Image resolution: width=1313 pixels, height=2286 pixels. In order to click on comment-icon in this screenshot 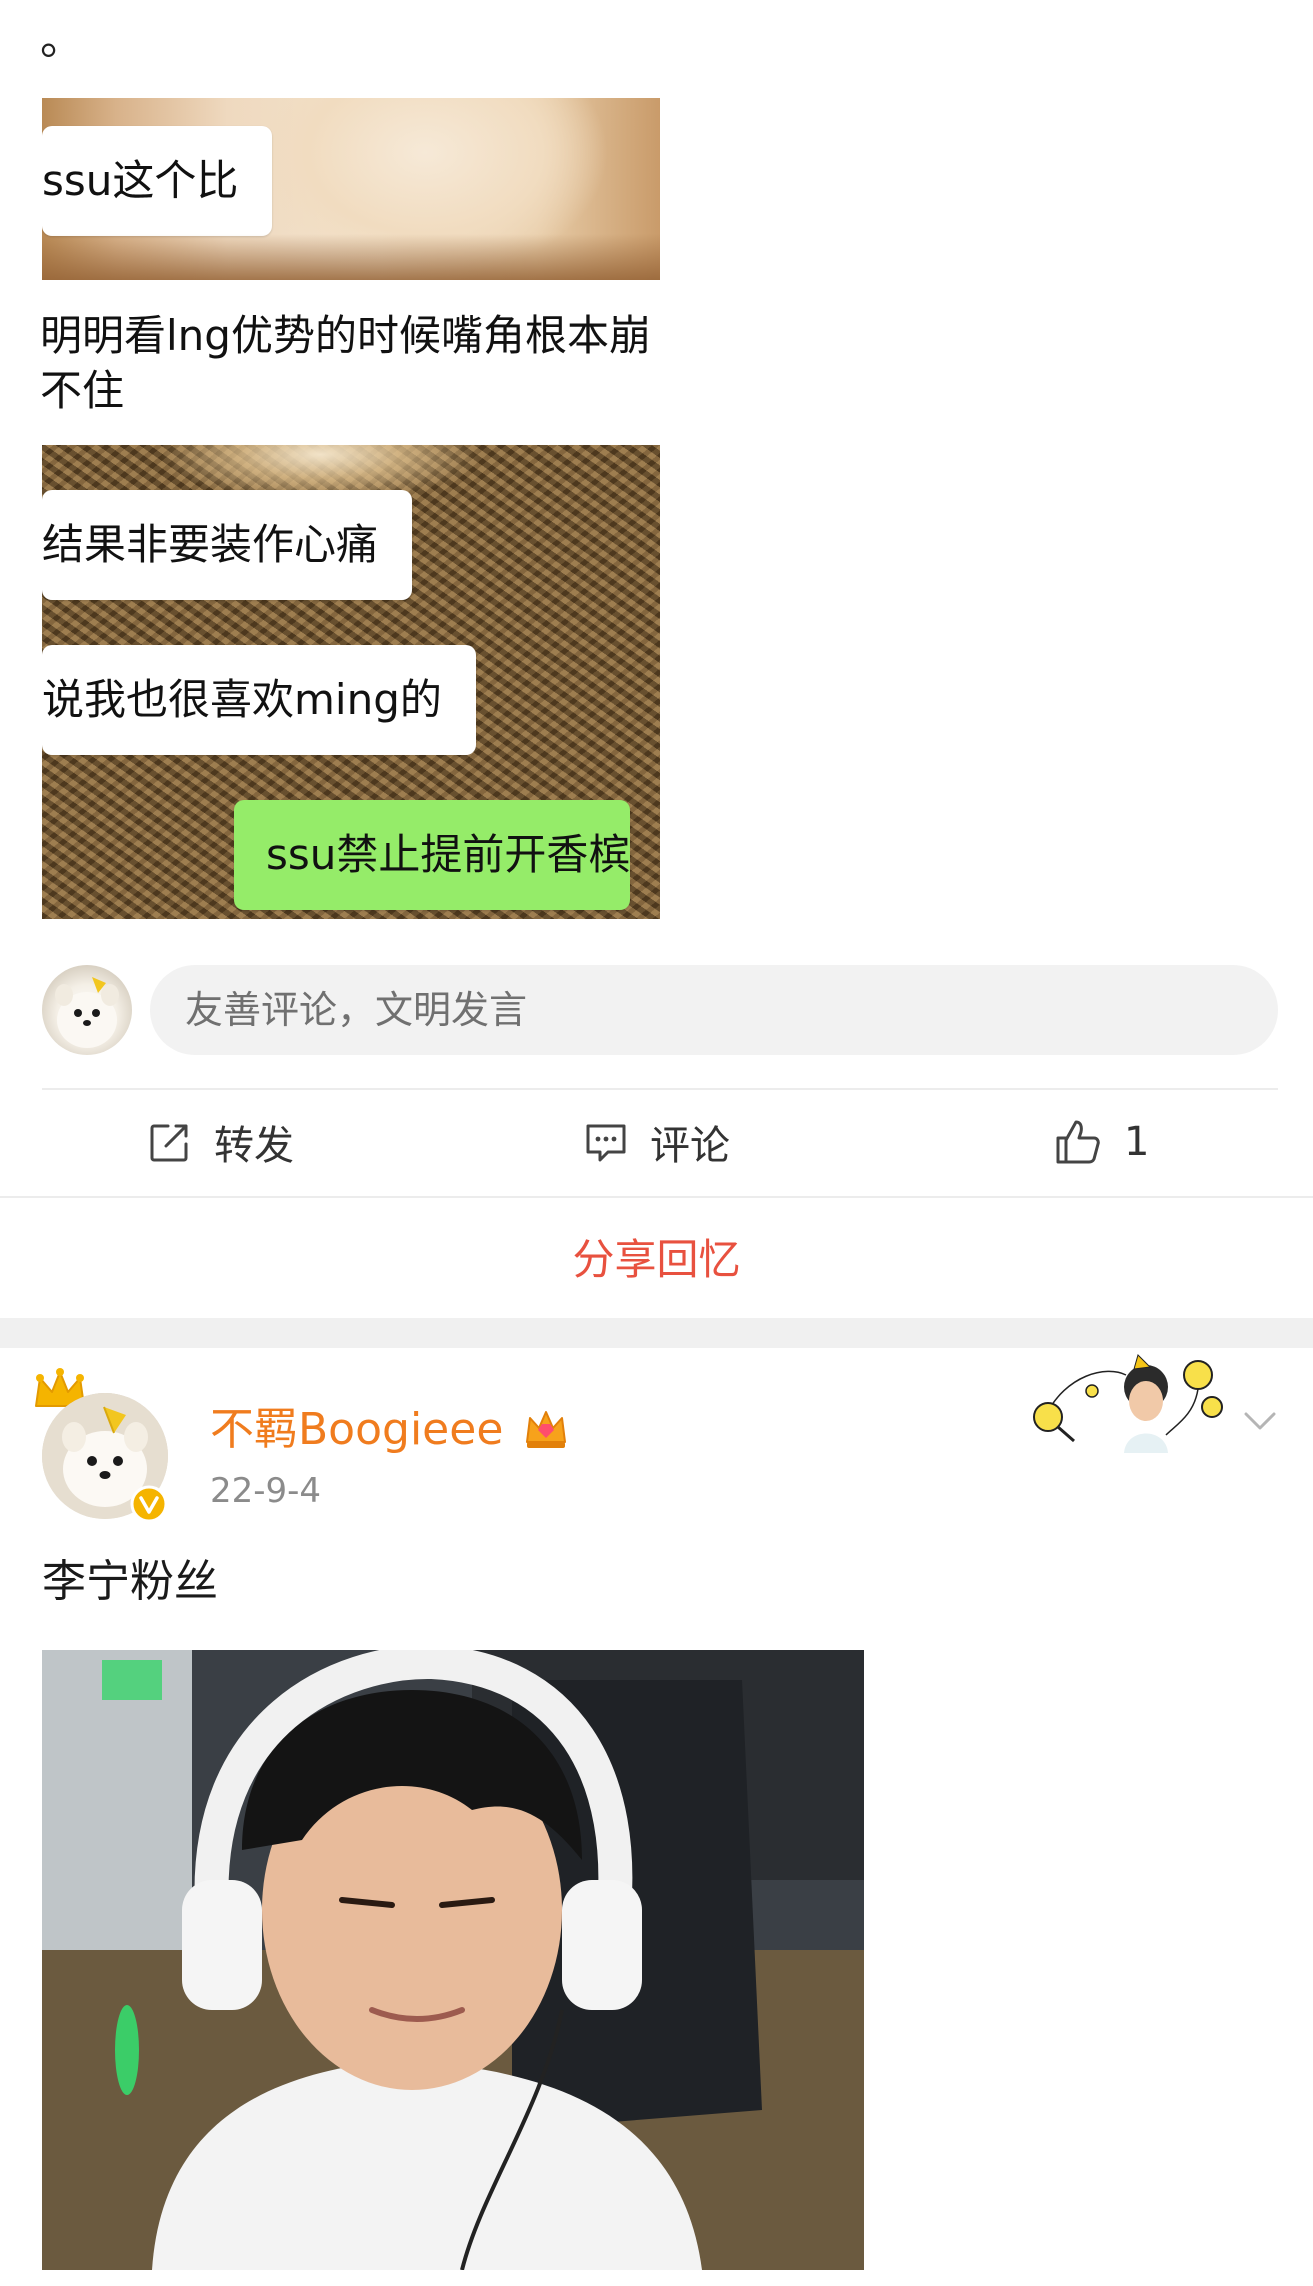, I will do `click(606, 1143)`.